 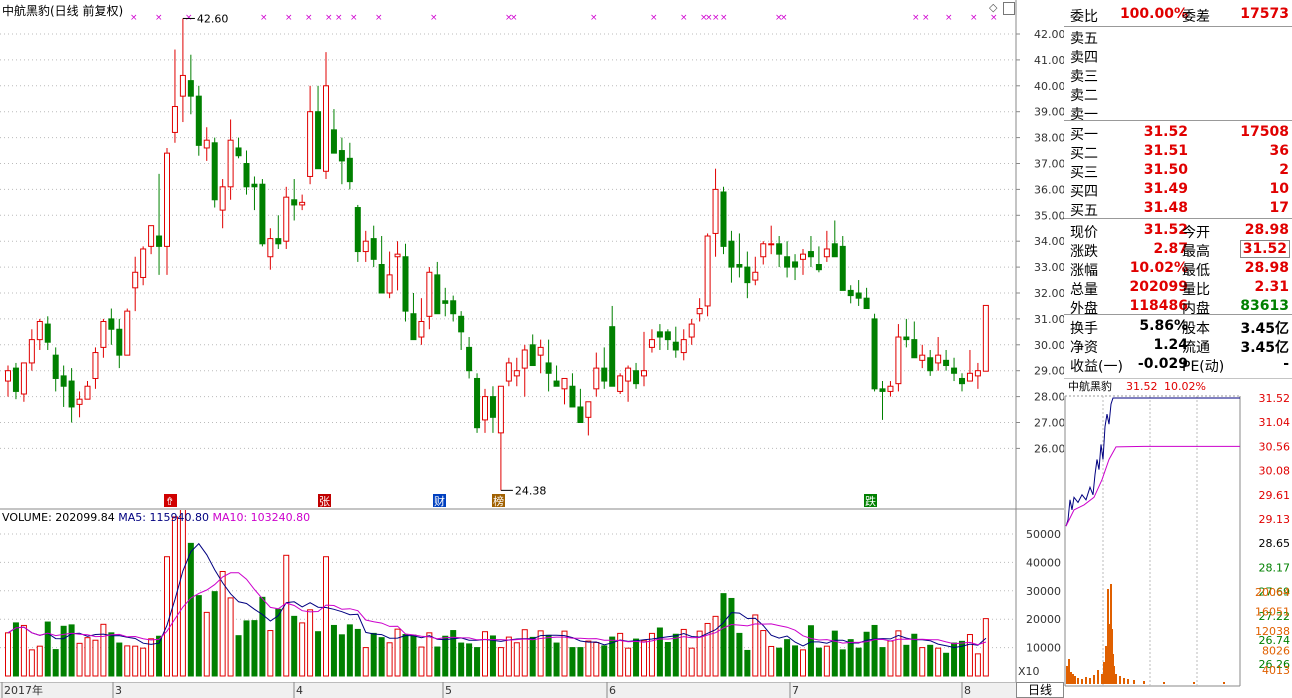 I want to click on event-marker: 财, so click(x=439, y=501).